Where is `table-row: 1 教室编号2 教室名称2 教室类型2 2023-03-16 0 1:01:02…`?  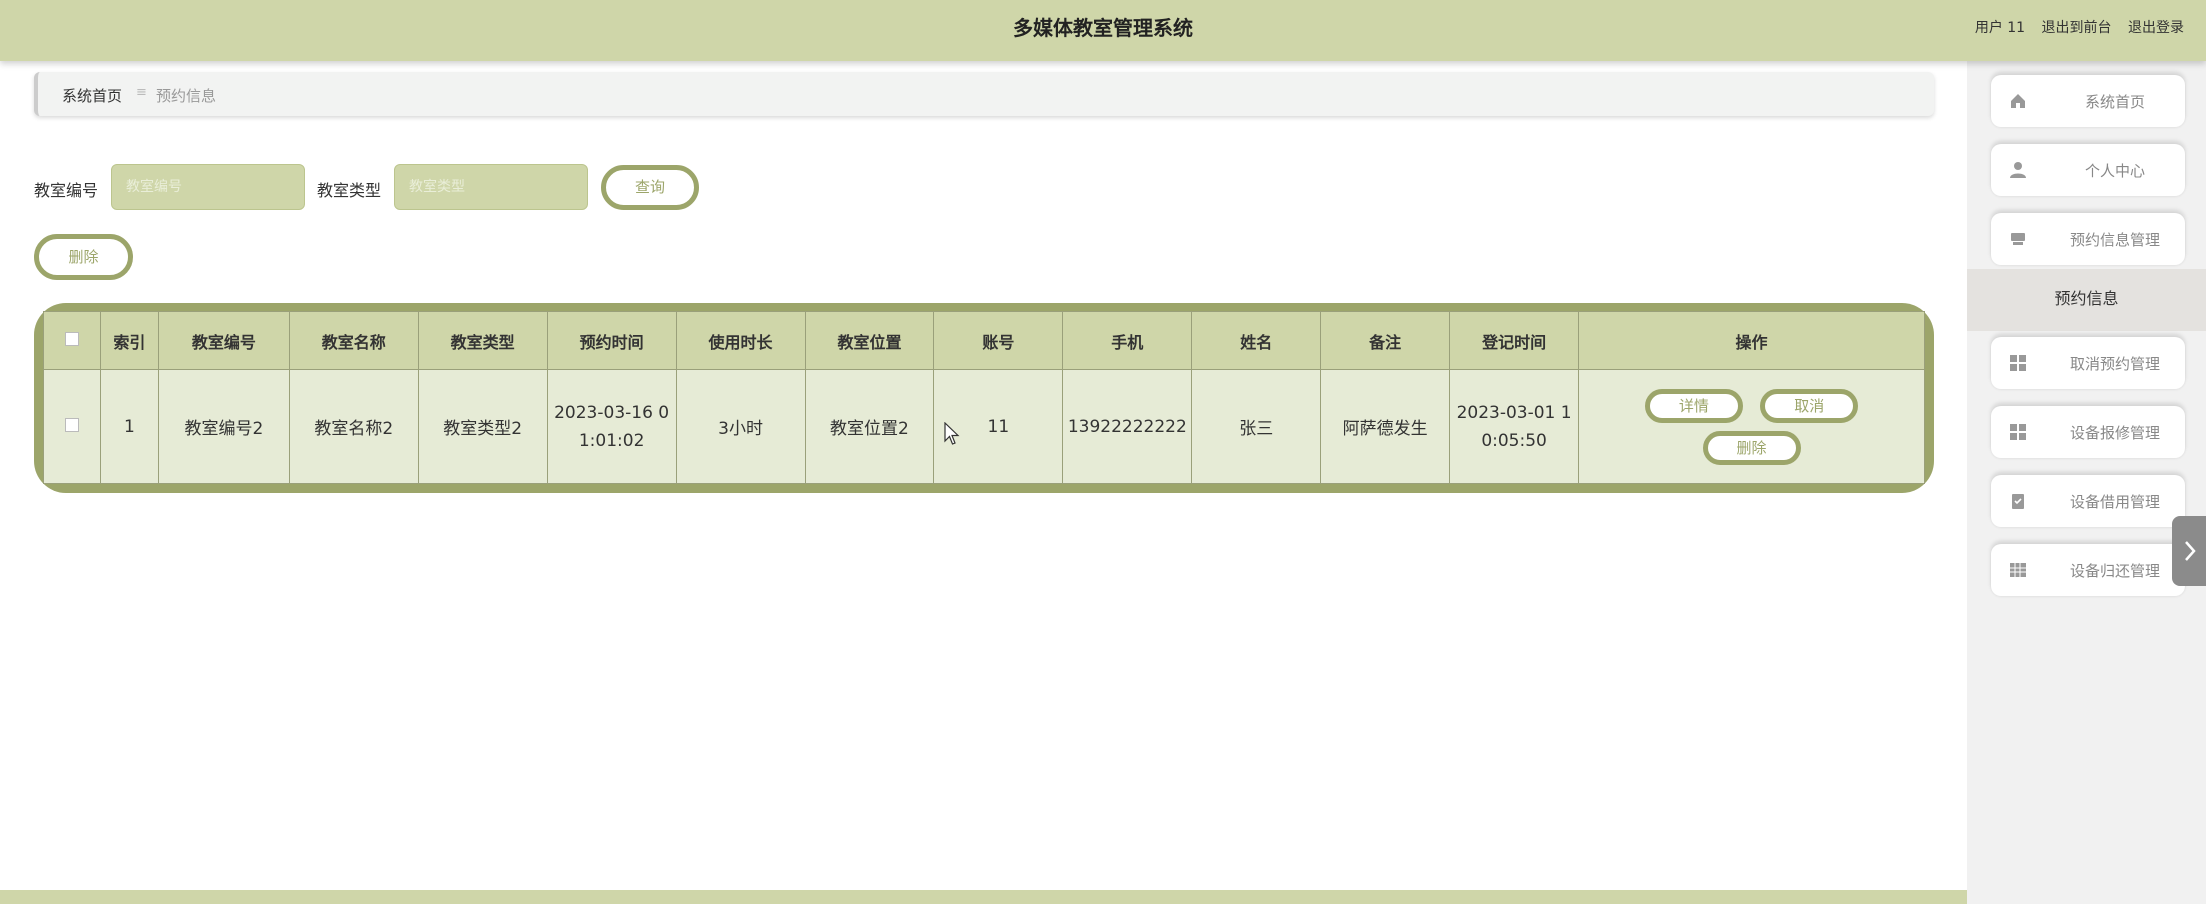 table-row: 1 教室编号2 教室名称2 教室类型2 2023-03-16 0 1:01:02… is located at coordinates (984, 426).